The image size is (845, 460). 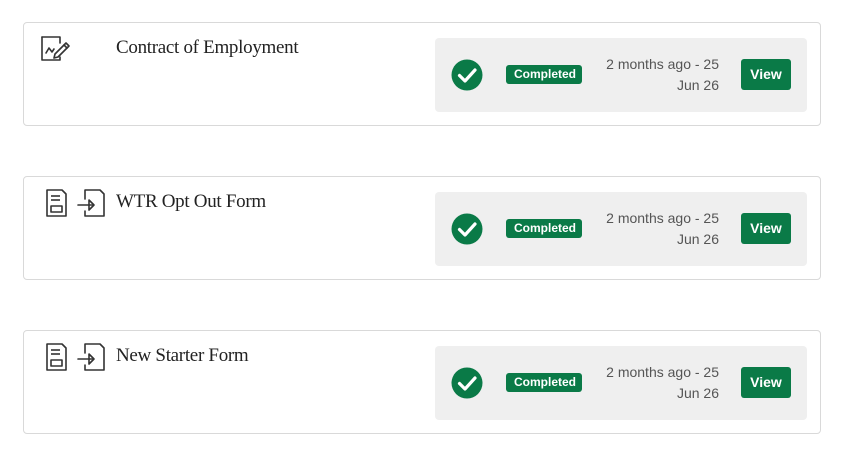 I want to click on document-title: New Starter Form, so click(x=182, y=355).